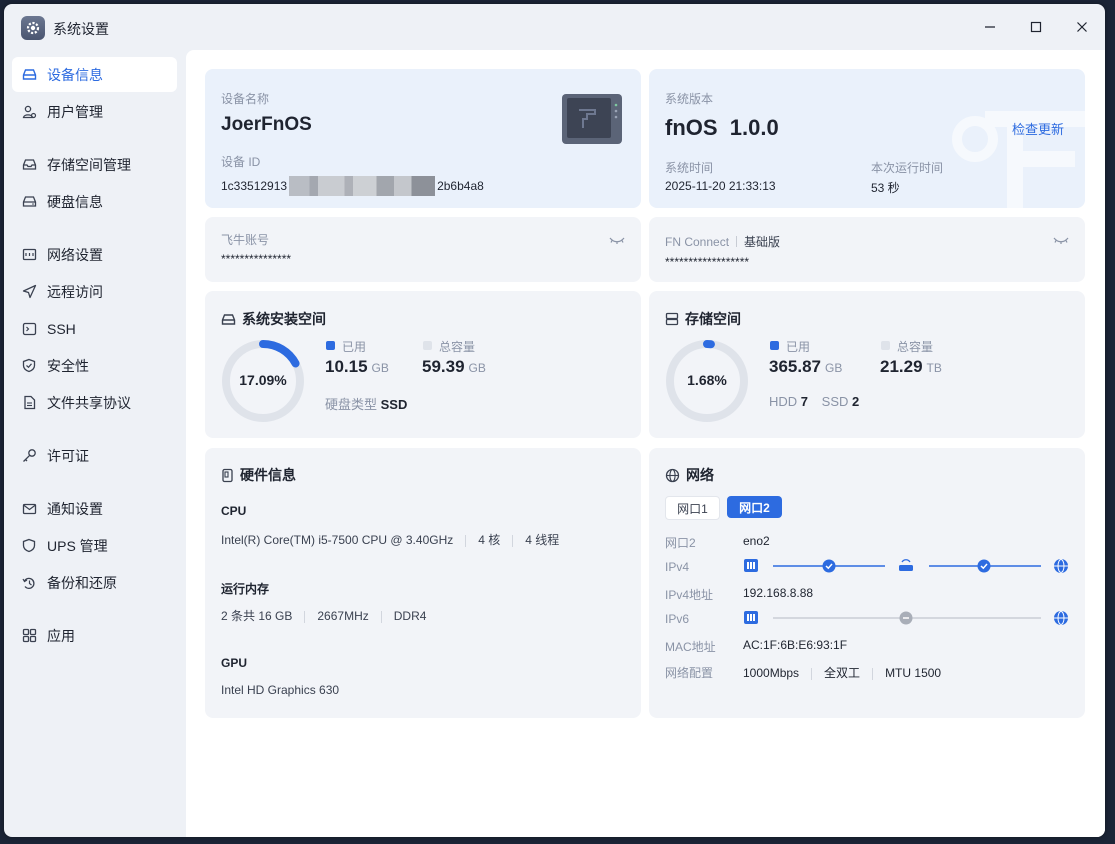 This screenshot has width=1115, height=844. Describe the element at coordinates (362, 186) in the screenshot. I see `device-id-mask` at that location.